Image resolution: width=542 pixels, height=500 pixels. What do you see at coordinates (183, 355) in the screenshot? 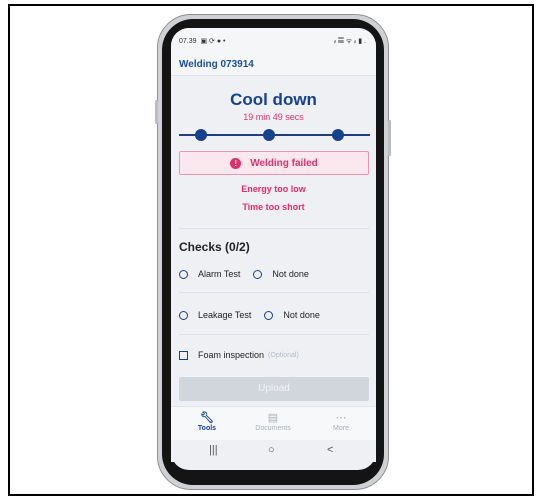
I see `foam-inspection-checkbox` at bounding box center [183, 355].